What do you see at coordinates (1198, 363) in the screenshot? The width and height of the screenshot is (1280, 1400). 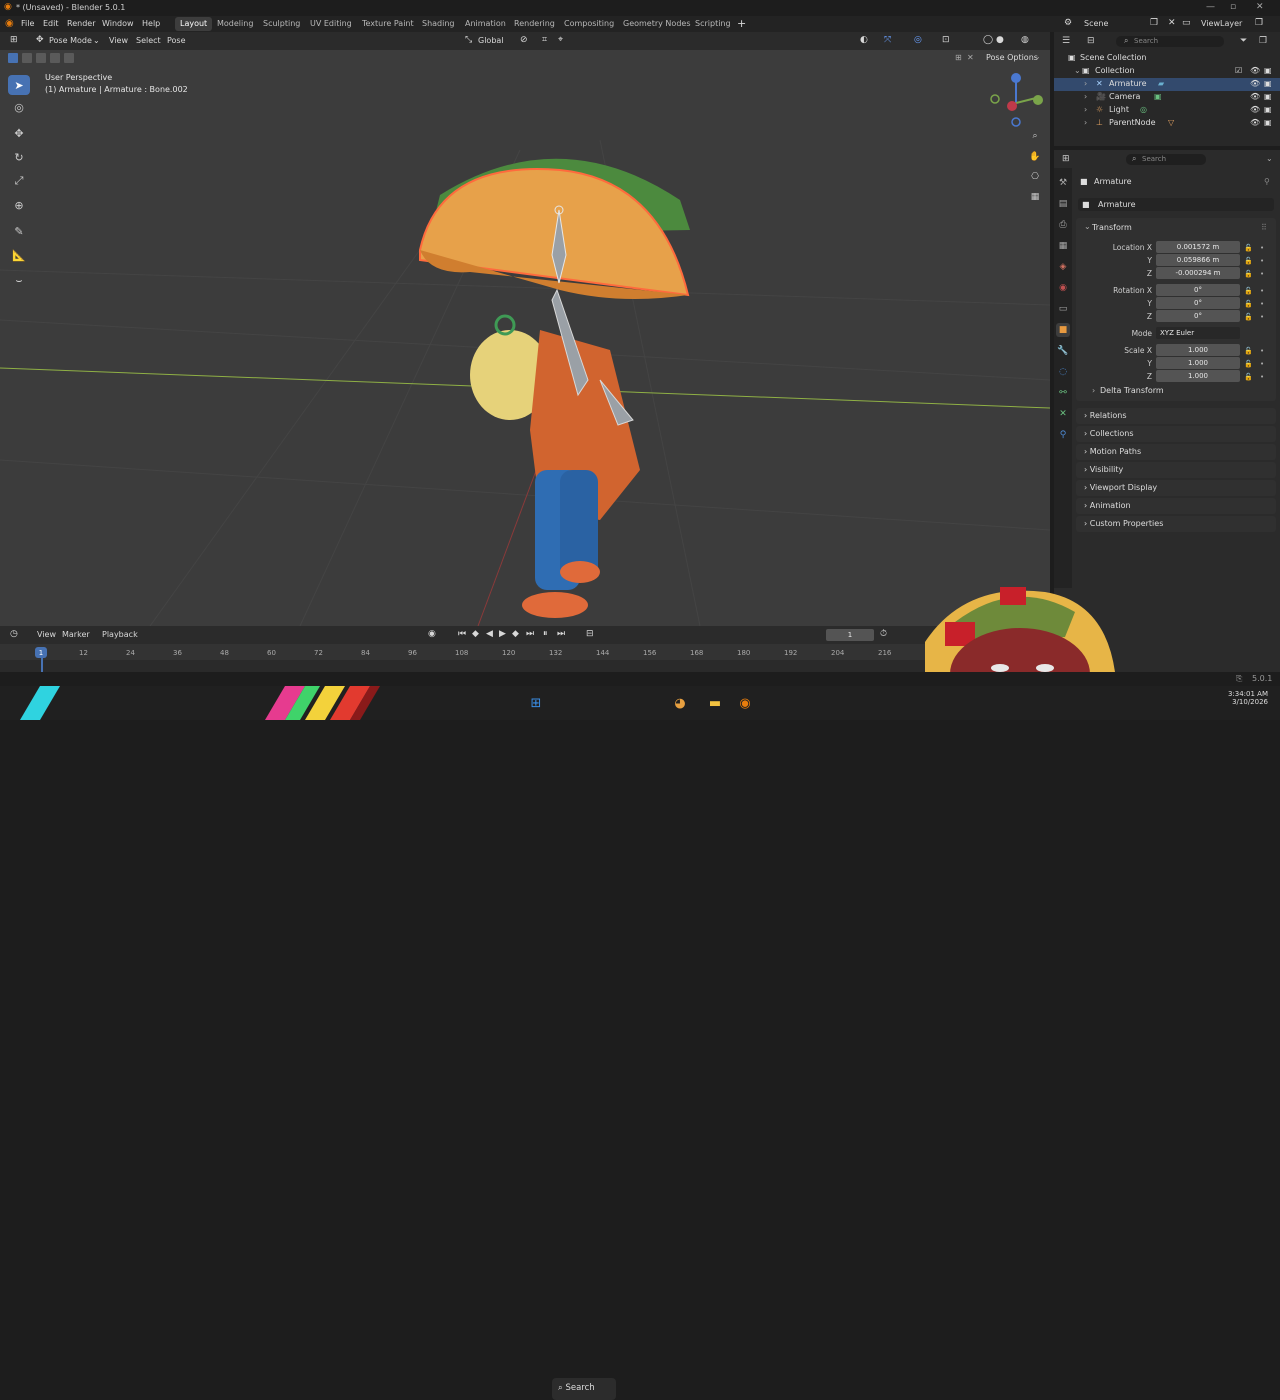 I see `scale-y-field: 1.000` at bounding box center [1198, 363].